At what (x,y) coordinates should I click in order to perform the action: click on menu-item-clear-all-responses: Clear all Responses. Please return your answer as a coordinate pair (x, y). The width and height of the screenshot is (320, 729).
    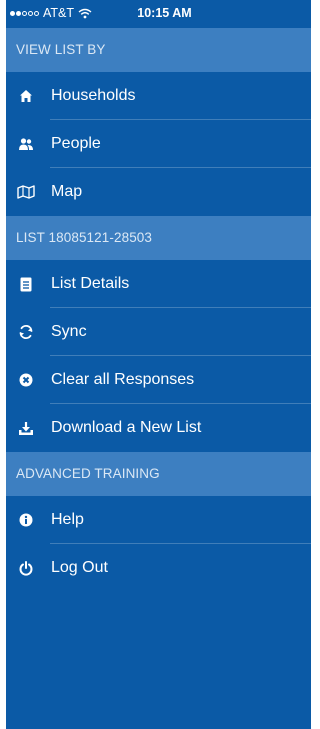
    Looking at the image, I should click on (158, 380).